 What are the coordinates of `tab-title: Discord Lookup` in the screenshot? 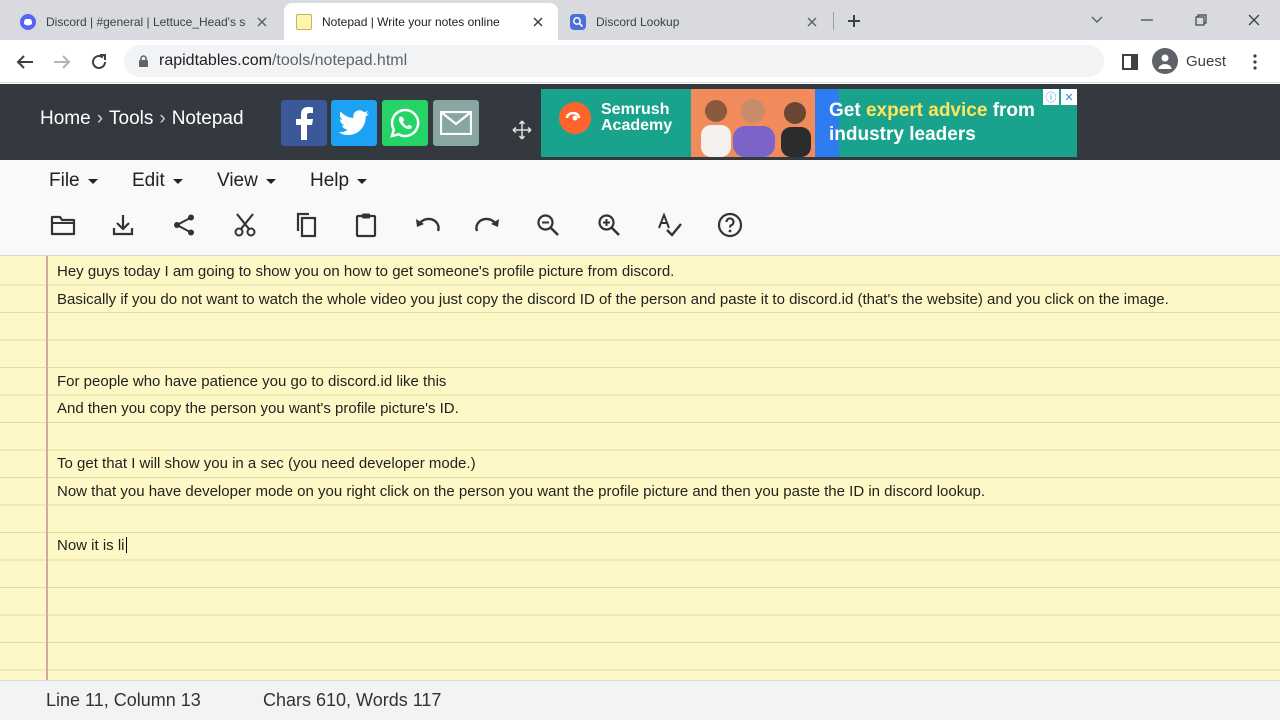 It's located at (638, 21).